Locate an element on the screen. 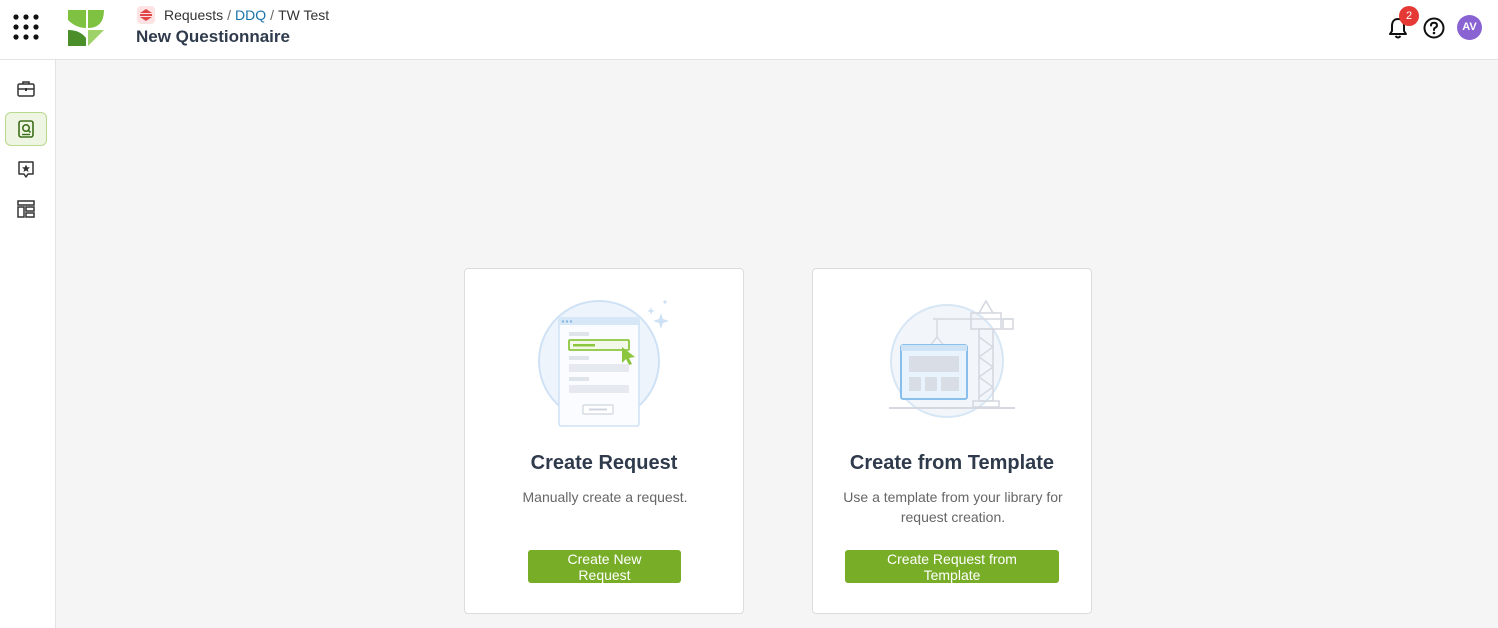  create-request-illustration is located at coordinates (605, 363).